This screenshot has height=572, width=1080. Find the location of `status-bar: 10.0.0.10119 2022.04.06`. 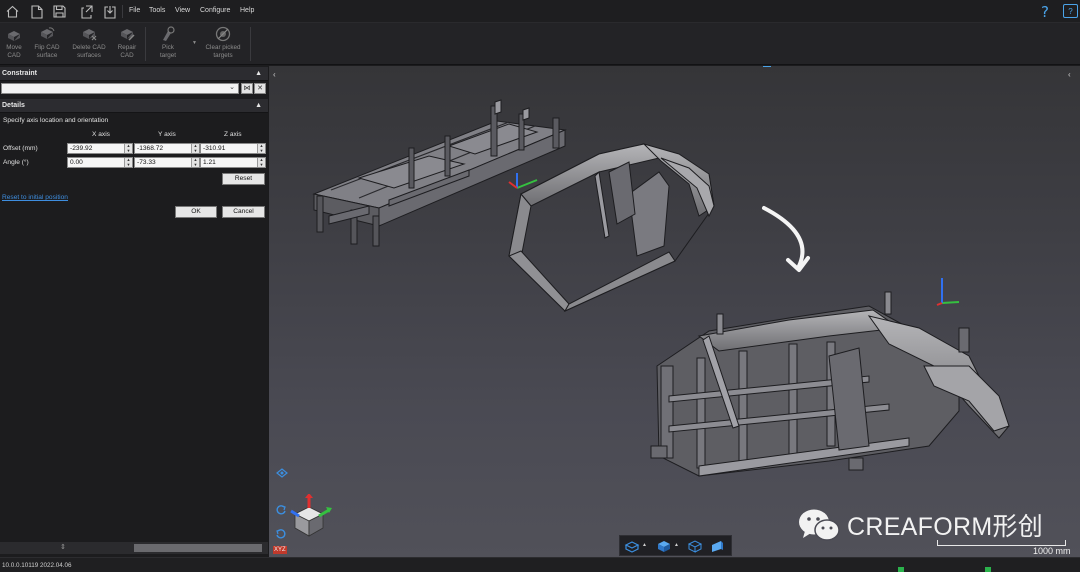

status-bar: 10.0.0.10119 2022.04.06 is located at coordinates (540, 564).